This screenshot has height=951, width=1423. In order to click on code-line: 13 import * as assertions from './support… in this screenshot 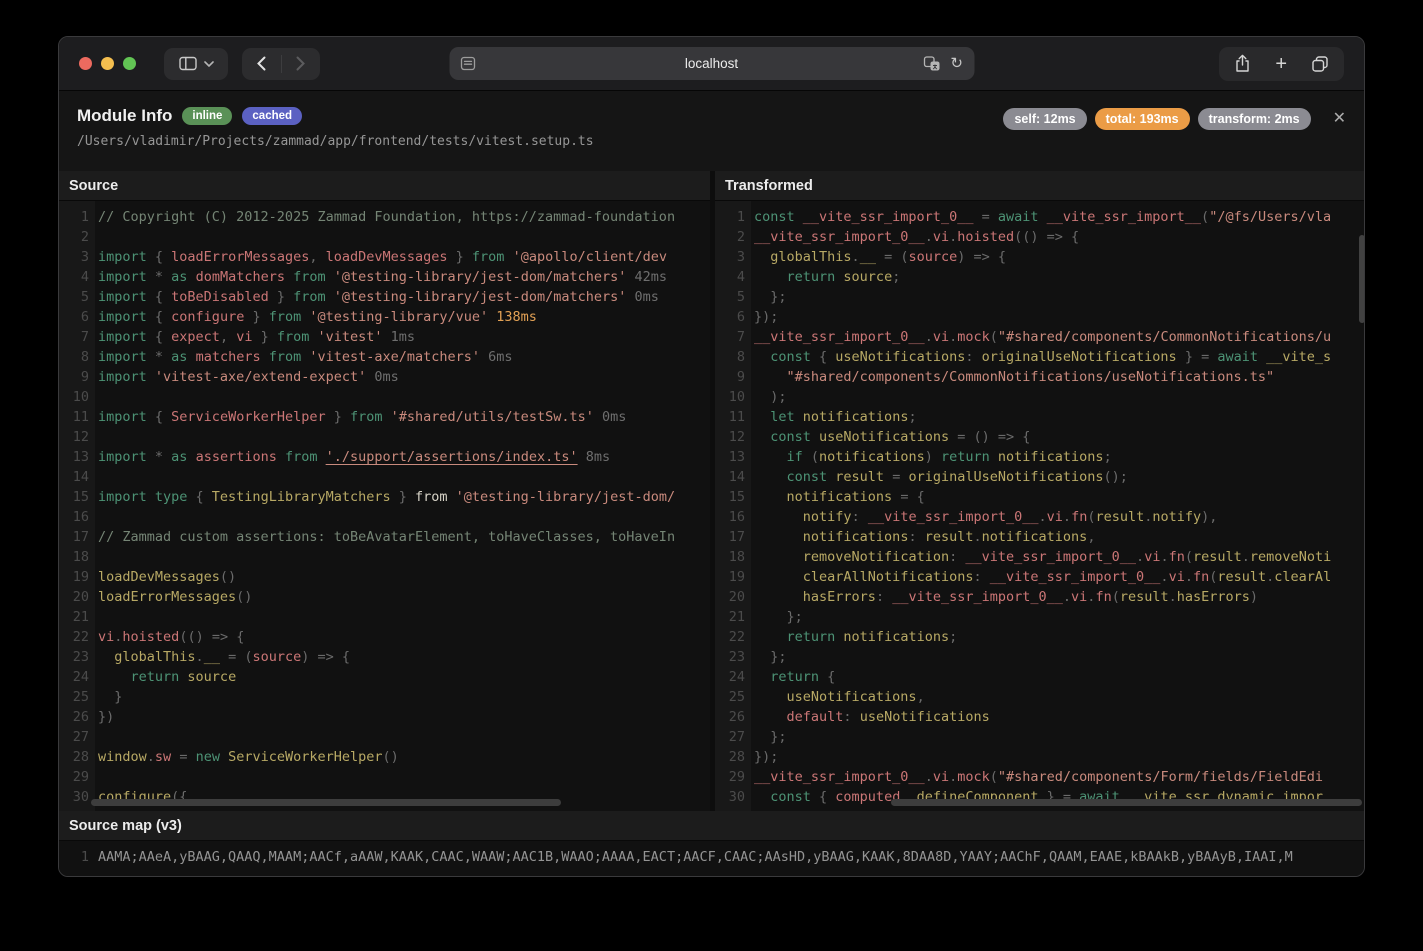, I will do `click(386, 457)`.